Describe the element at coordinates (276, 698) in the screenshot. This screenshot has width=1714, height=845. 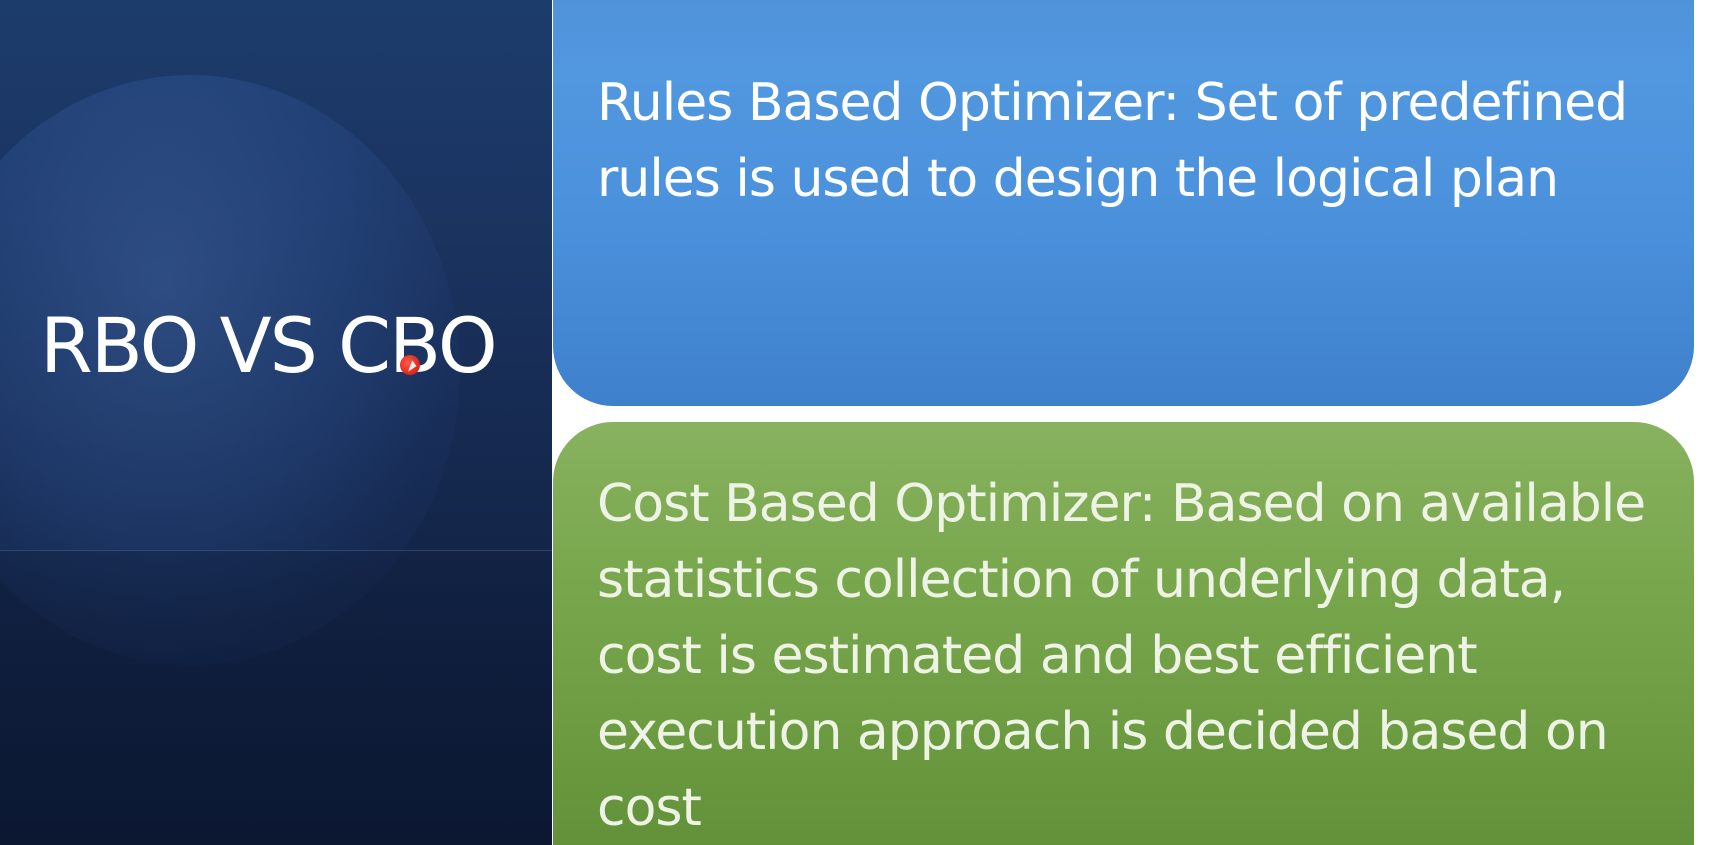
I see `panel-bottom-band` at that location.